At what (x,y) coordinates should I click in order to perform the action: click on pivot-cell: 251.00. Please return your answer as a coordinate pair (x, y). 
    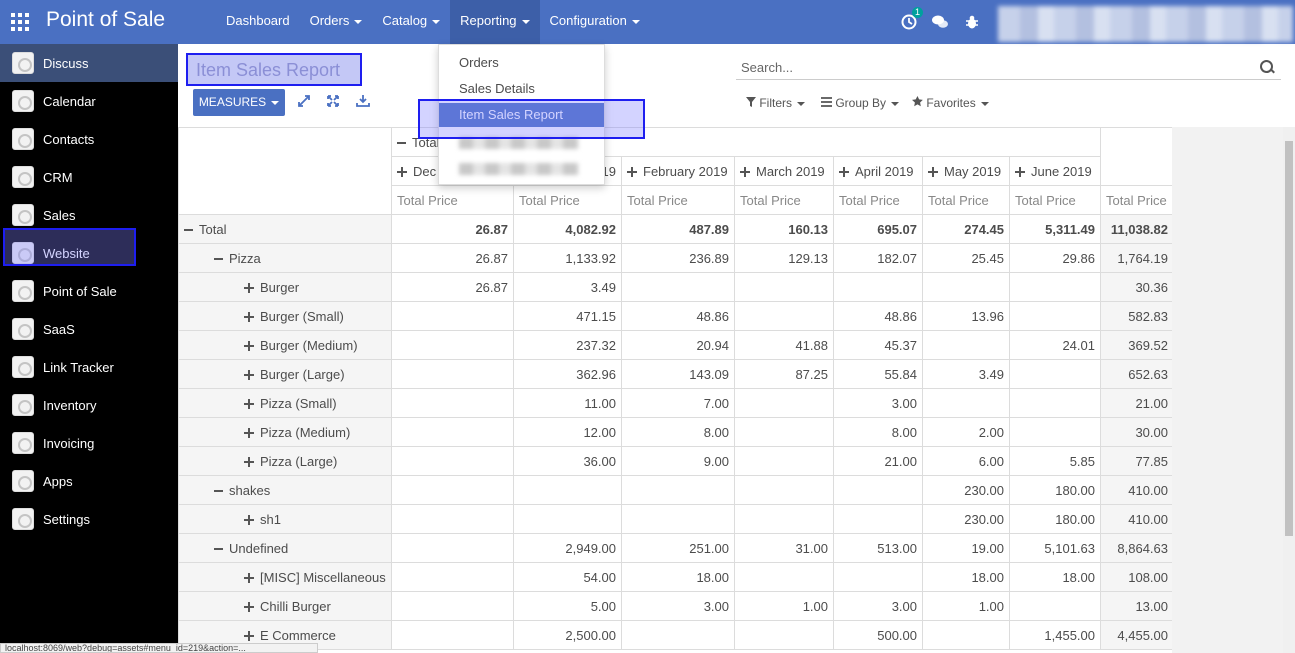
    Looking at the image, I should click on (678, 548).